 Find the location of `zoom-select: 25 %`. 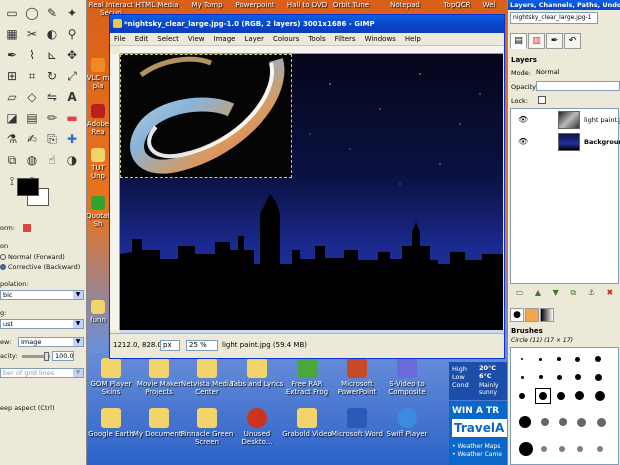

zoom-select: 25 % is located at coordinates (202, 345).